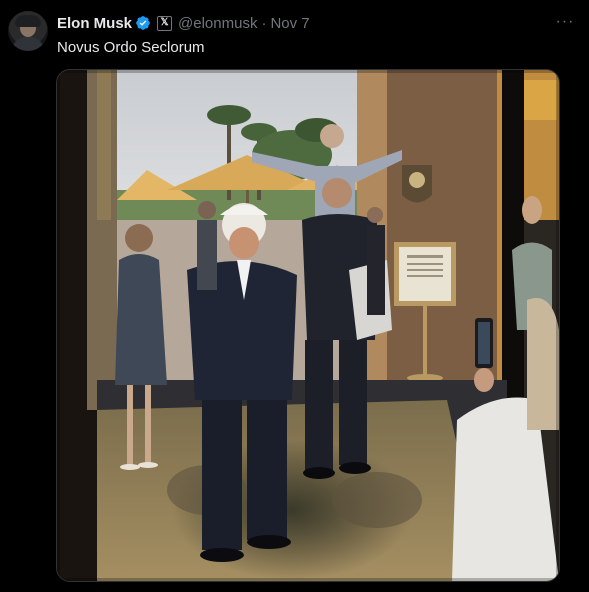  What do you see at coordinates (94, 23) in the screenshot?
I see `author-display-name: Elon Musk` at bounding box center [94, 23].